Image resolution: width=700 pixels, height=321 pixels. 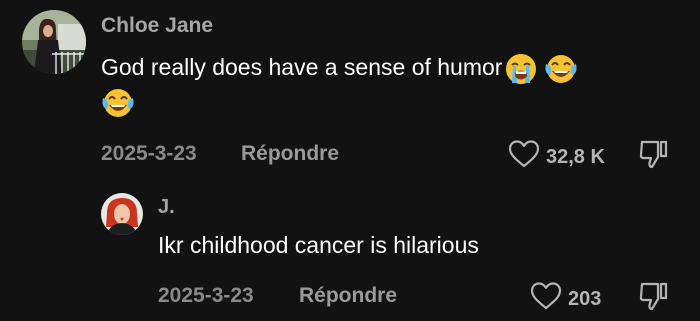 What do you see at coordinates (302, 67) in the screenshot?
I see `comment-text-line: God really does have a sense of humor` at bounding box center [302, 67].